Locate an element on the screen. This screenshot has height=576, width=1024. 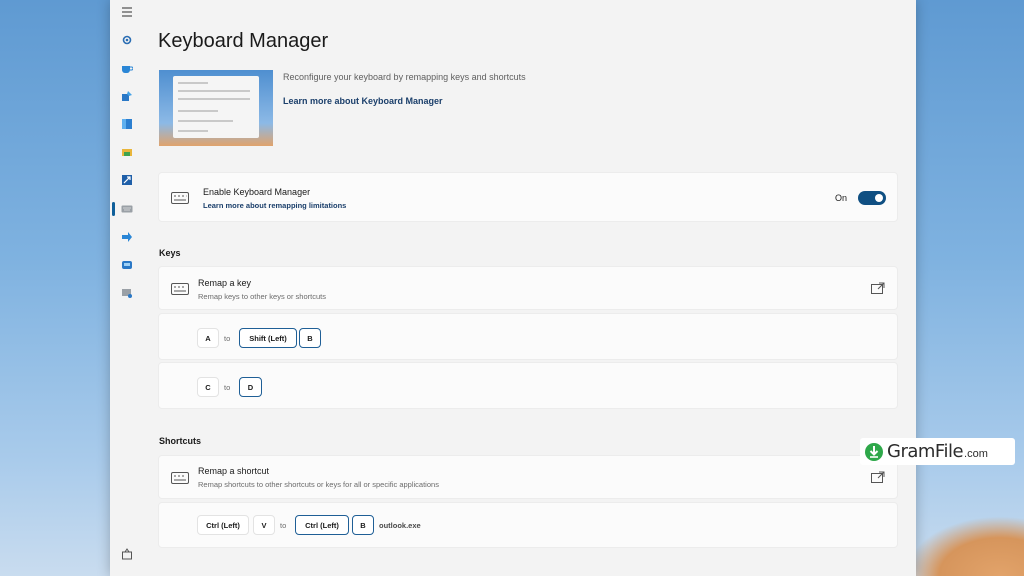
remap-shortcut-title: Remap a shortcut is located at coordinates (234, 471).